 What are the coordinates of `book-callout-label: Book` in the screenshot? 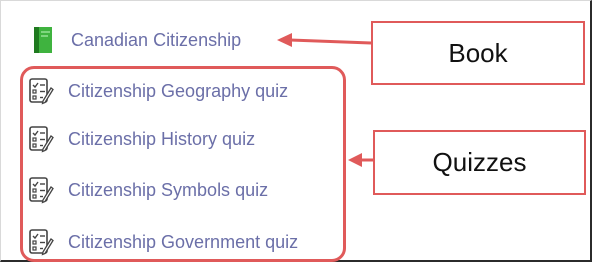 It's located at (478, 52).